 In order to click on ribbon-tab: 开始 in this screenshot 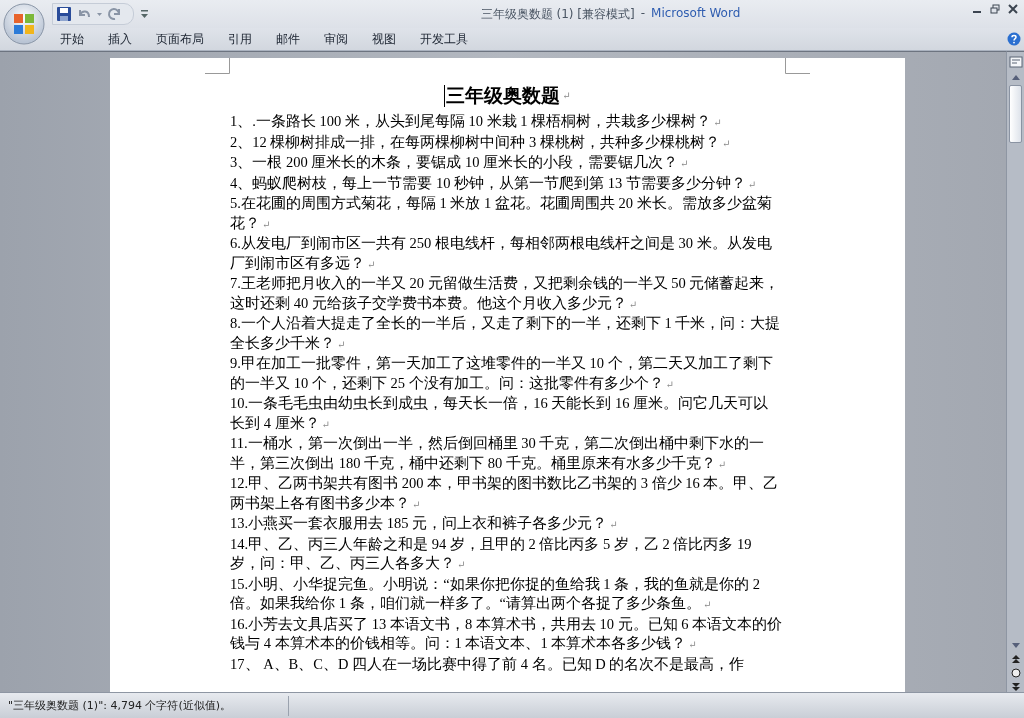, I will do `click(72, 39)`.